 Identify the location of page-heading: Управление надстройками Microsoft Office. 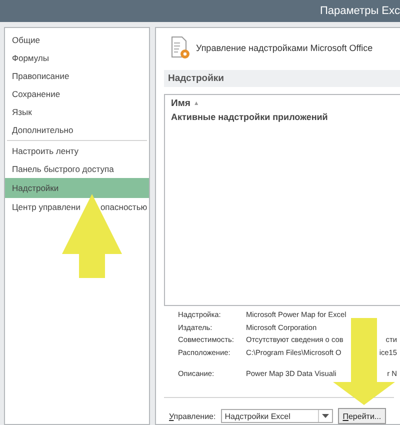
(284, 48).